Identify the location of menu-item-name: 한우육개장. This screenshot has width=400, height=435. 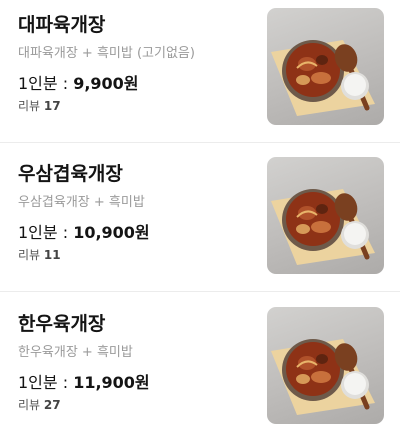
(62, 324).